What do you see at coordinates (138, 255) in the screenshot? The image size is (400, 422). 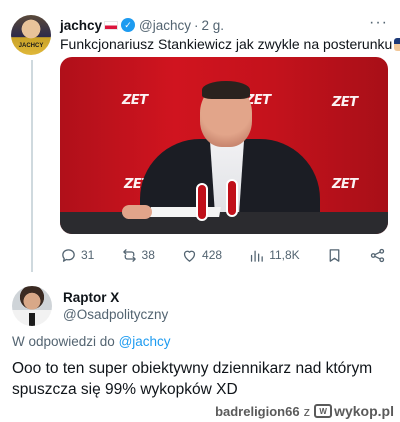 I see `retweet-button: 38` at bounding box center [138, 255].